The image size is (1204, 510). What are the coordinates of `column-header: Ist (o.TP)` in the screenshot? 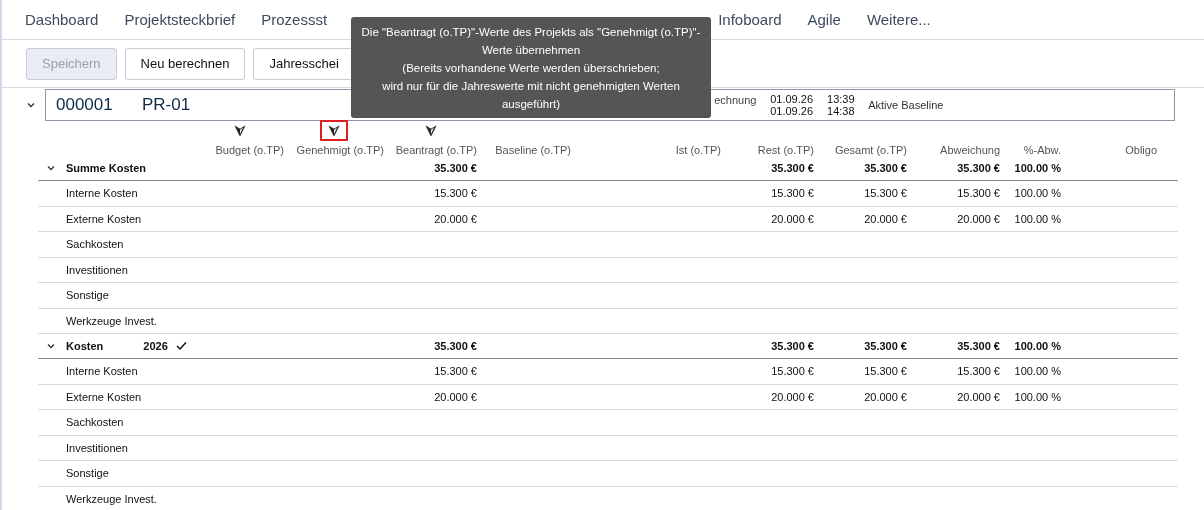 It's located at (697, 150).